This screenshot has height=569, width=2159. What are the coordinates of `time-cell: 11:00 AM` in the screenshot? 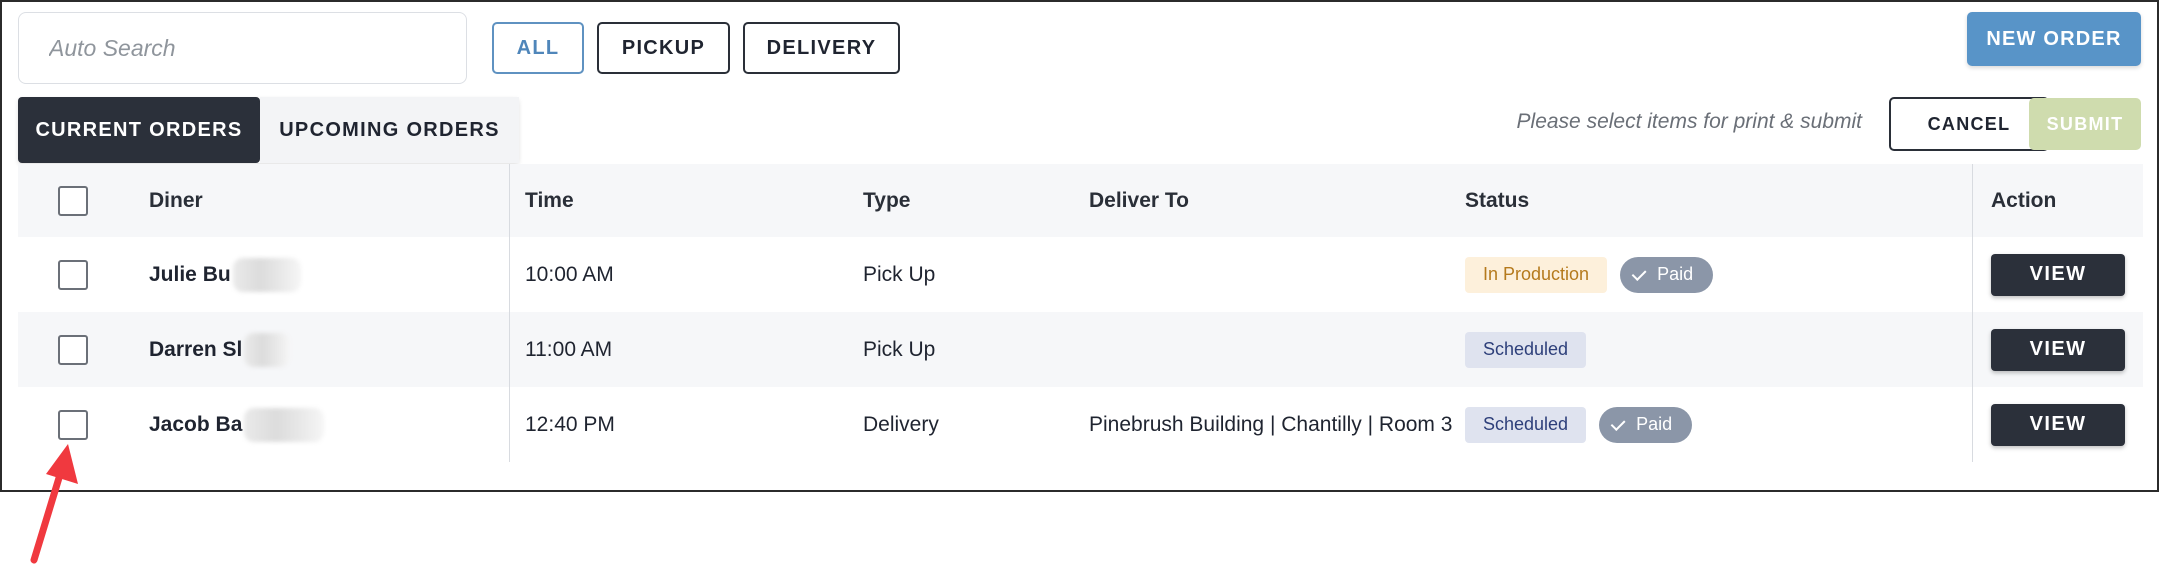 It's located at (569, 349).